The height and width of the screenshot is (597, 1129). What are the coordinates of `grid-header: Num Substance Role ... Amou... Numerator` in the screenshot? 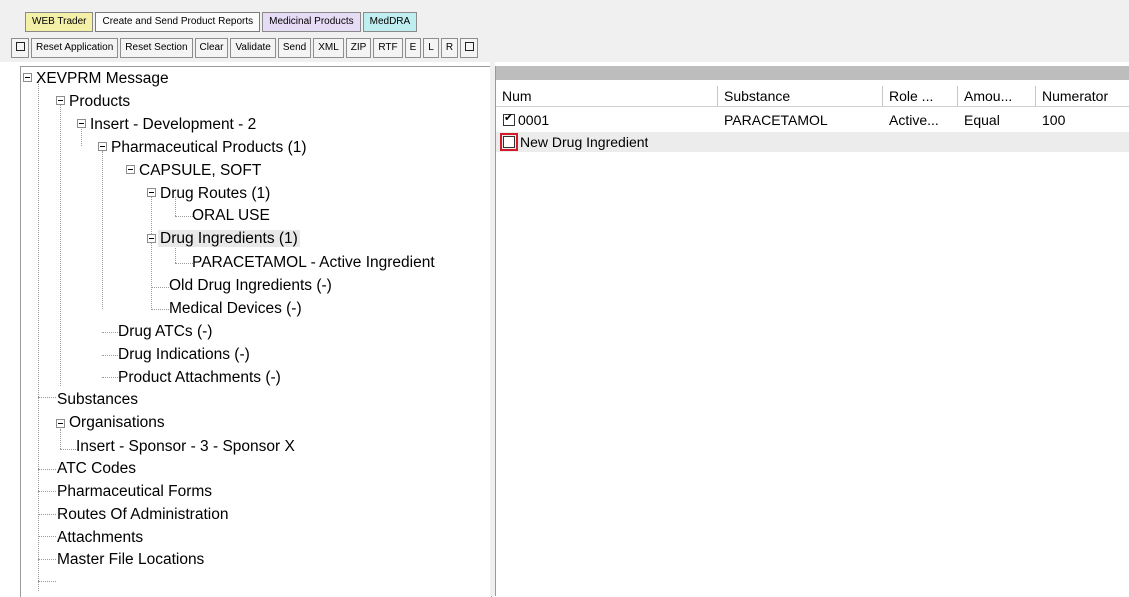 It's located at (812, 97).